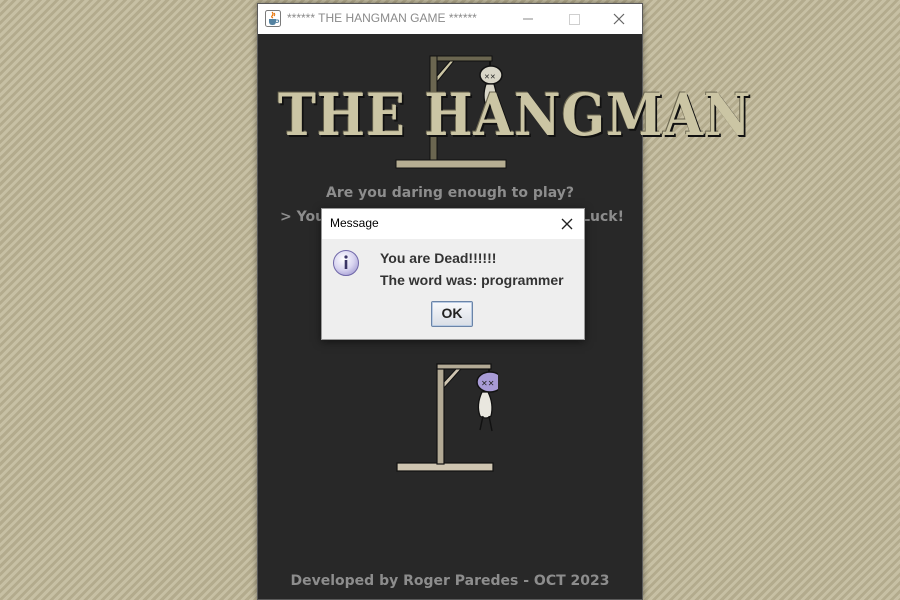  Describe the element at coordinates (354, 223) in the screenshot. I see `dialog-title: Message` at that location.